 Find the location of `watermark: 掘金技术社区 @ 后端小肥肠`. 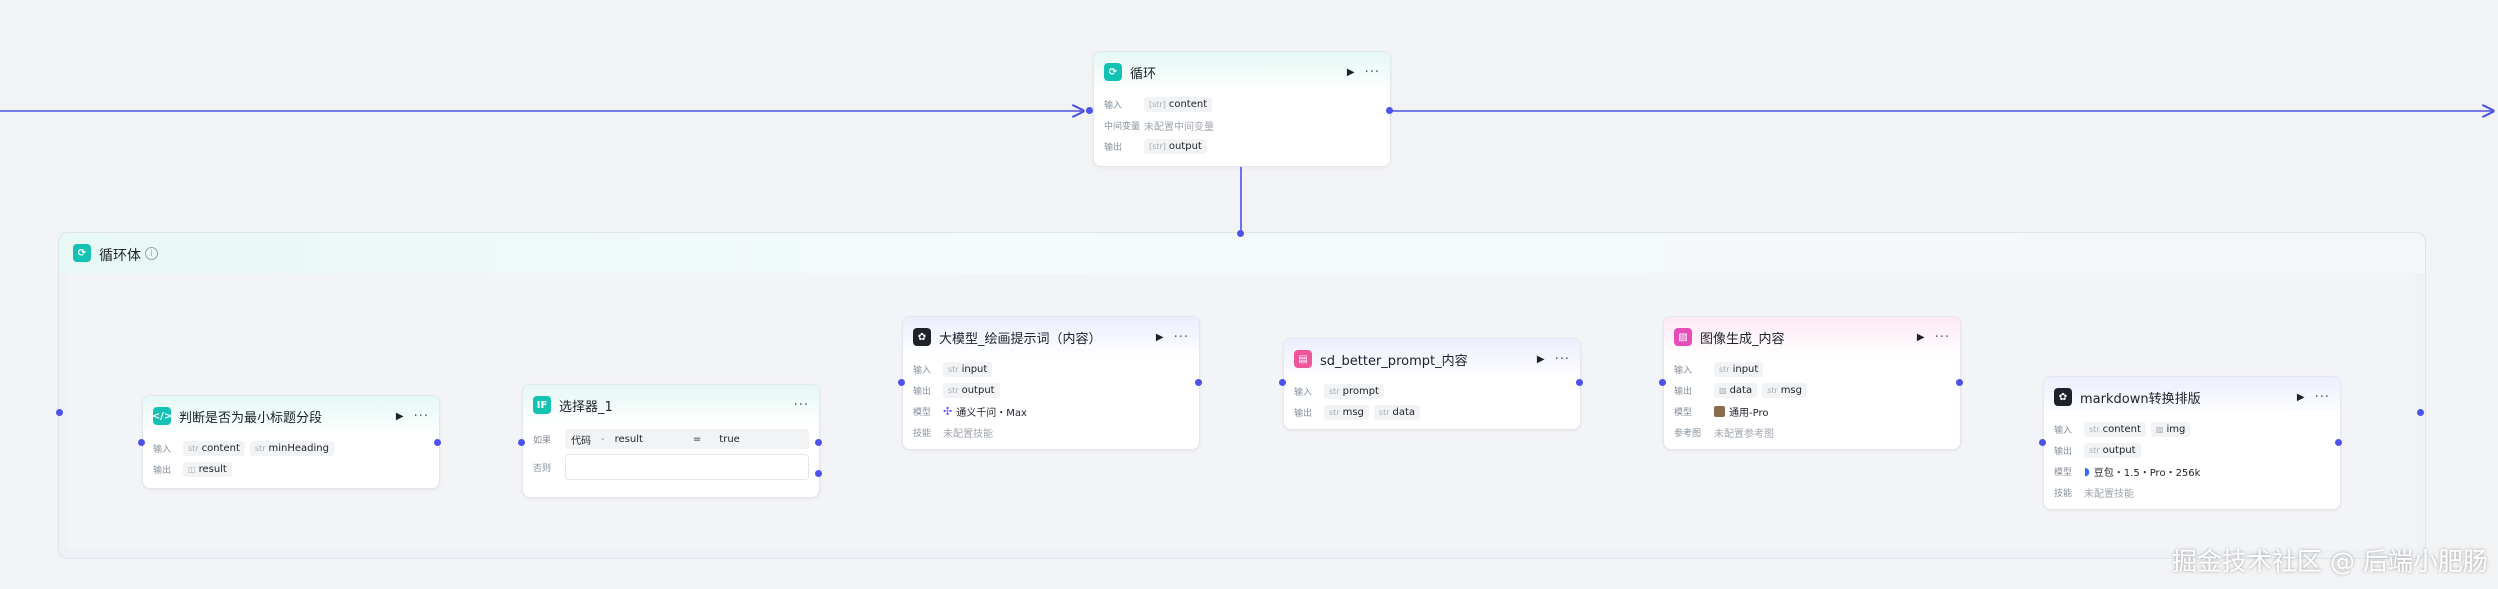

watermark: 掘金技术社区 @ 后端小肥肠 is located at coordinates (2330, 561).